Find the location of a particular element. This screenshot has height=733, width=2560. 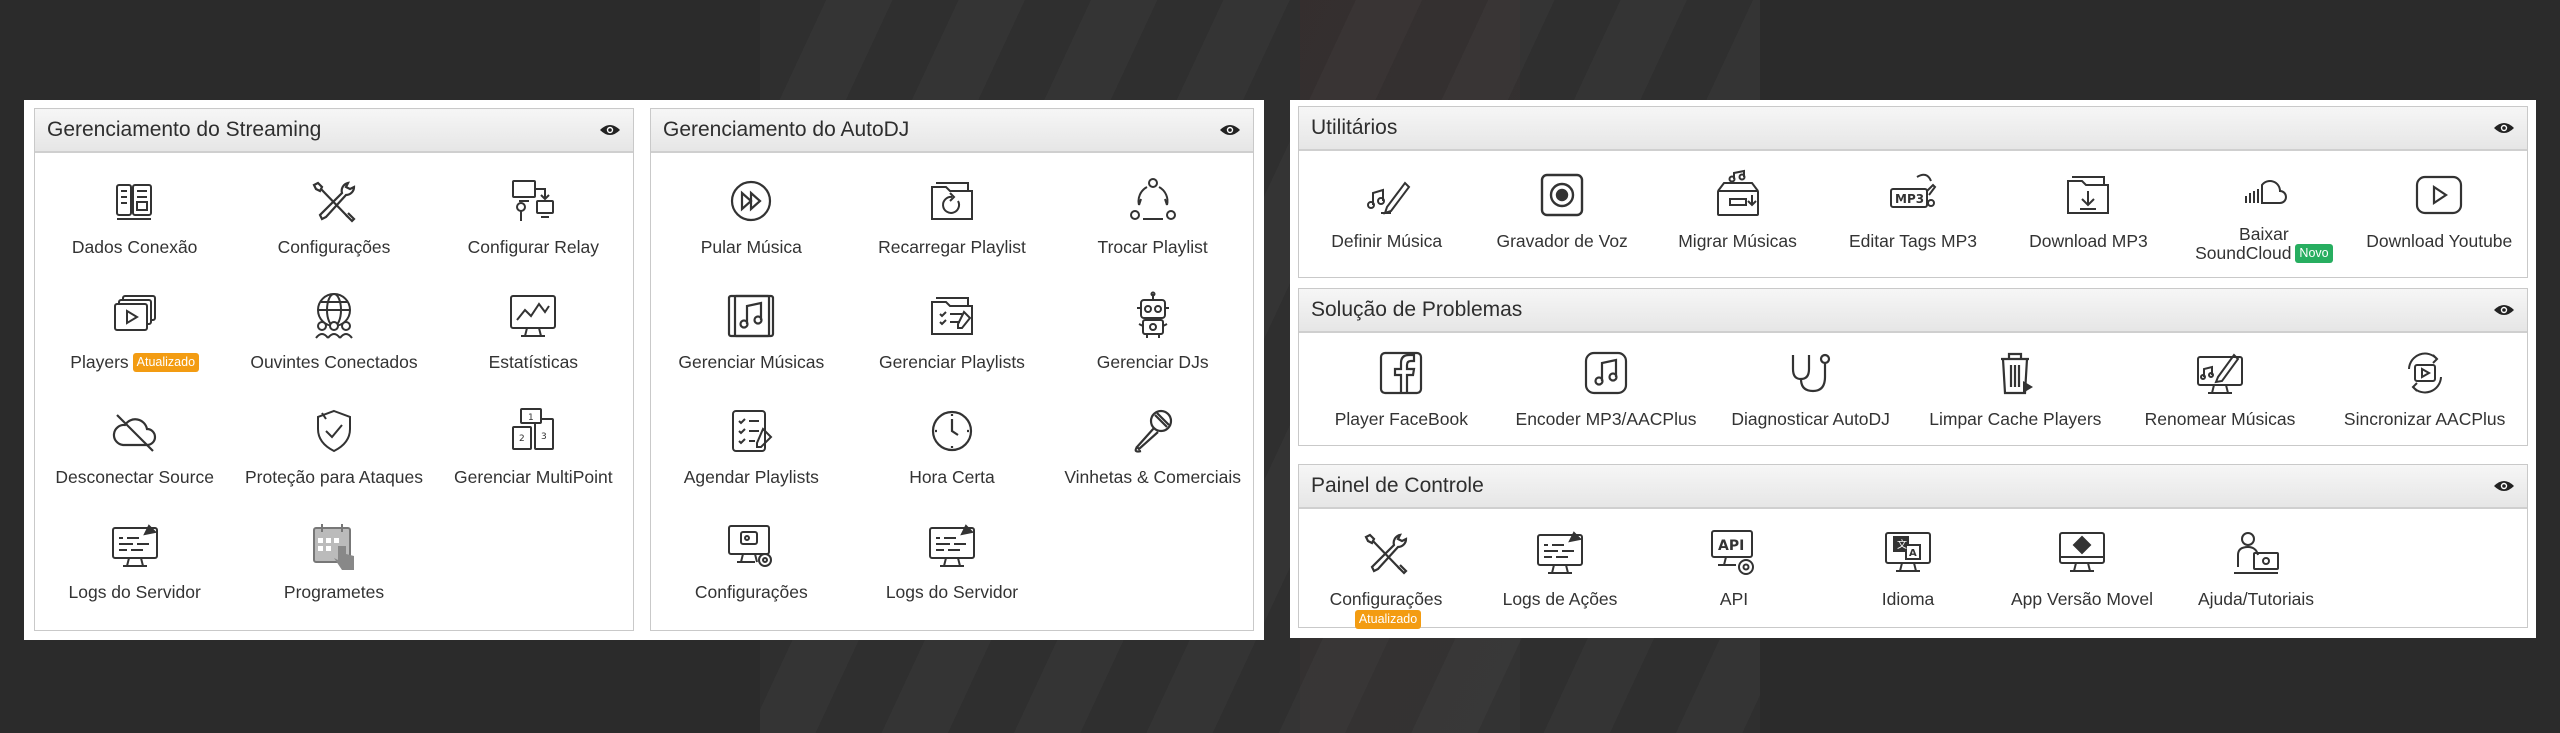

autodj-item-vinhetas-comerciais: Vinhetas & Comerciais is located at coordinates (1152, 462).